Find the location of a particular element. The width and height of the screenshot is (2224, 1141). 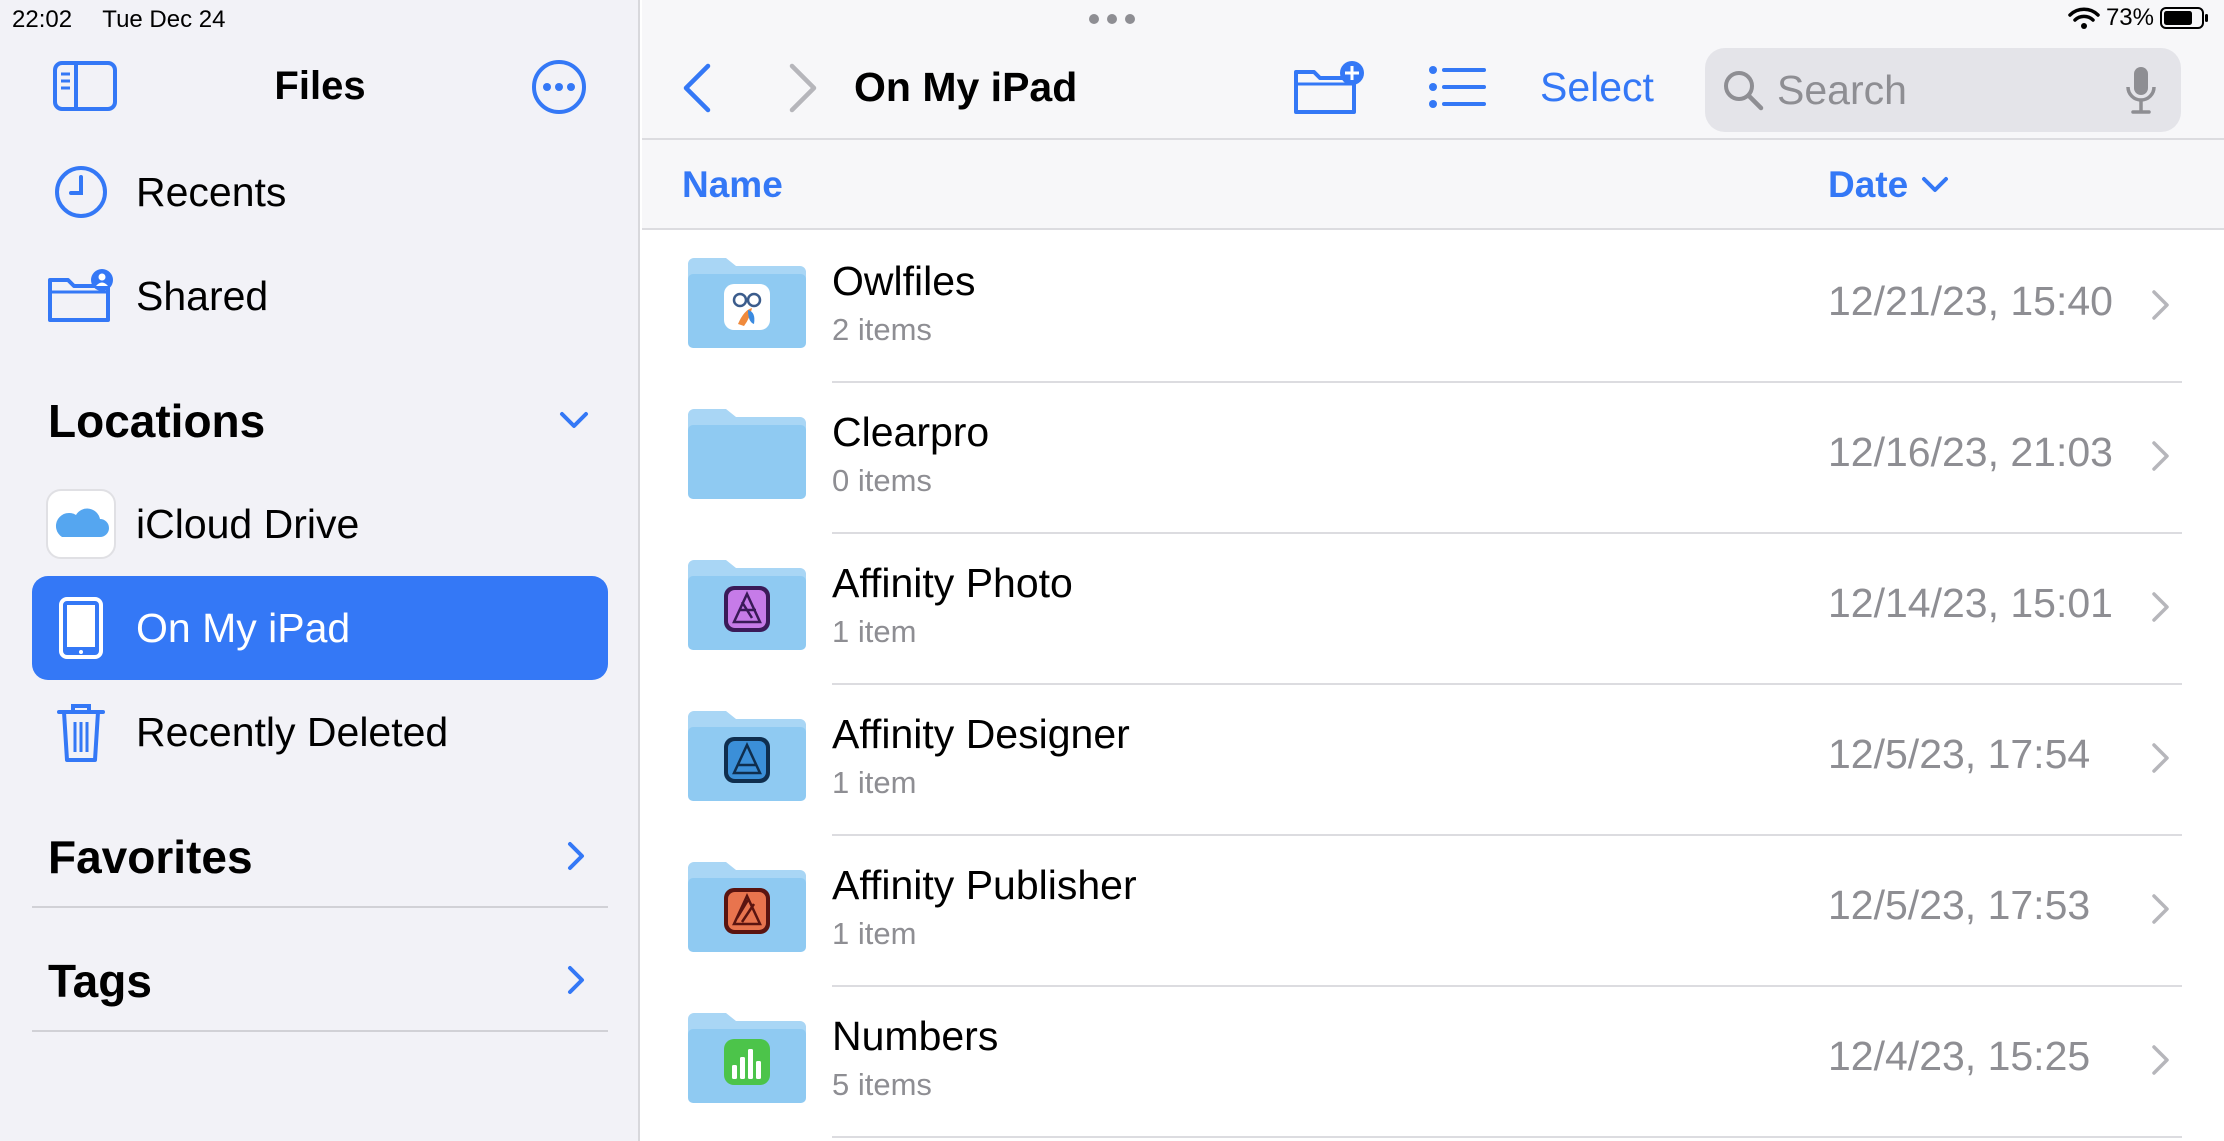

trash-icon is located at coordinates (81, 732).